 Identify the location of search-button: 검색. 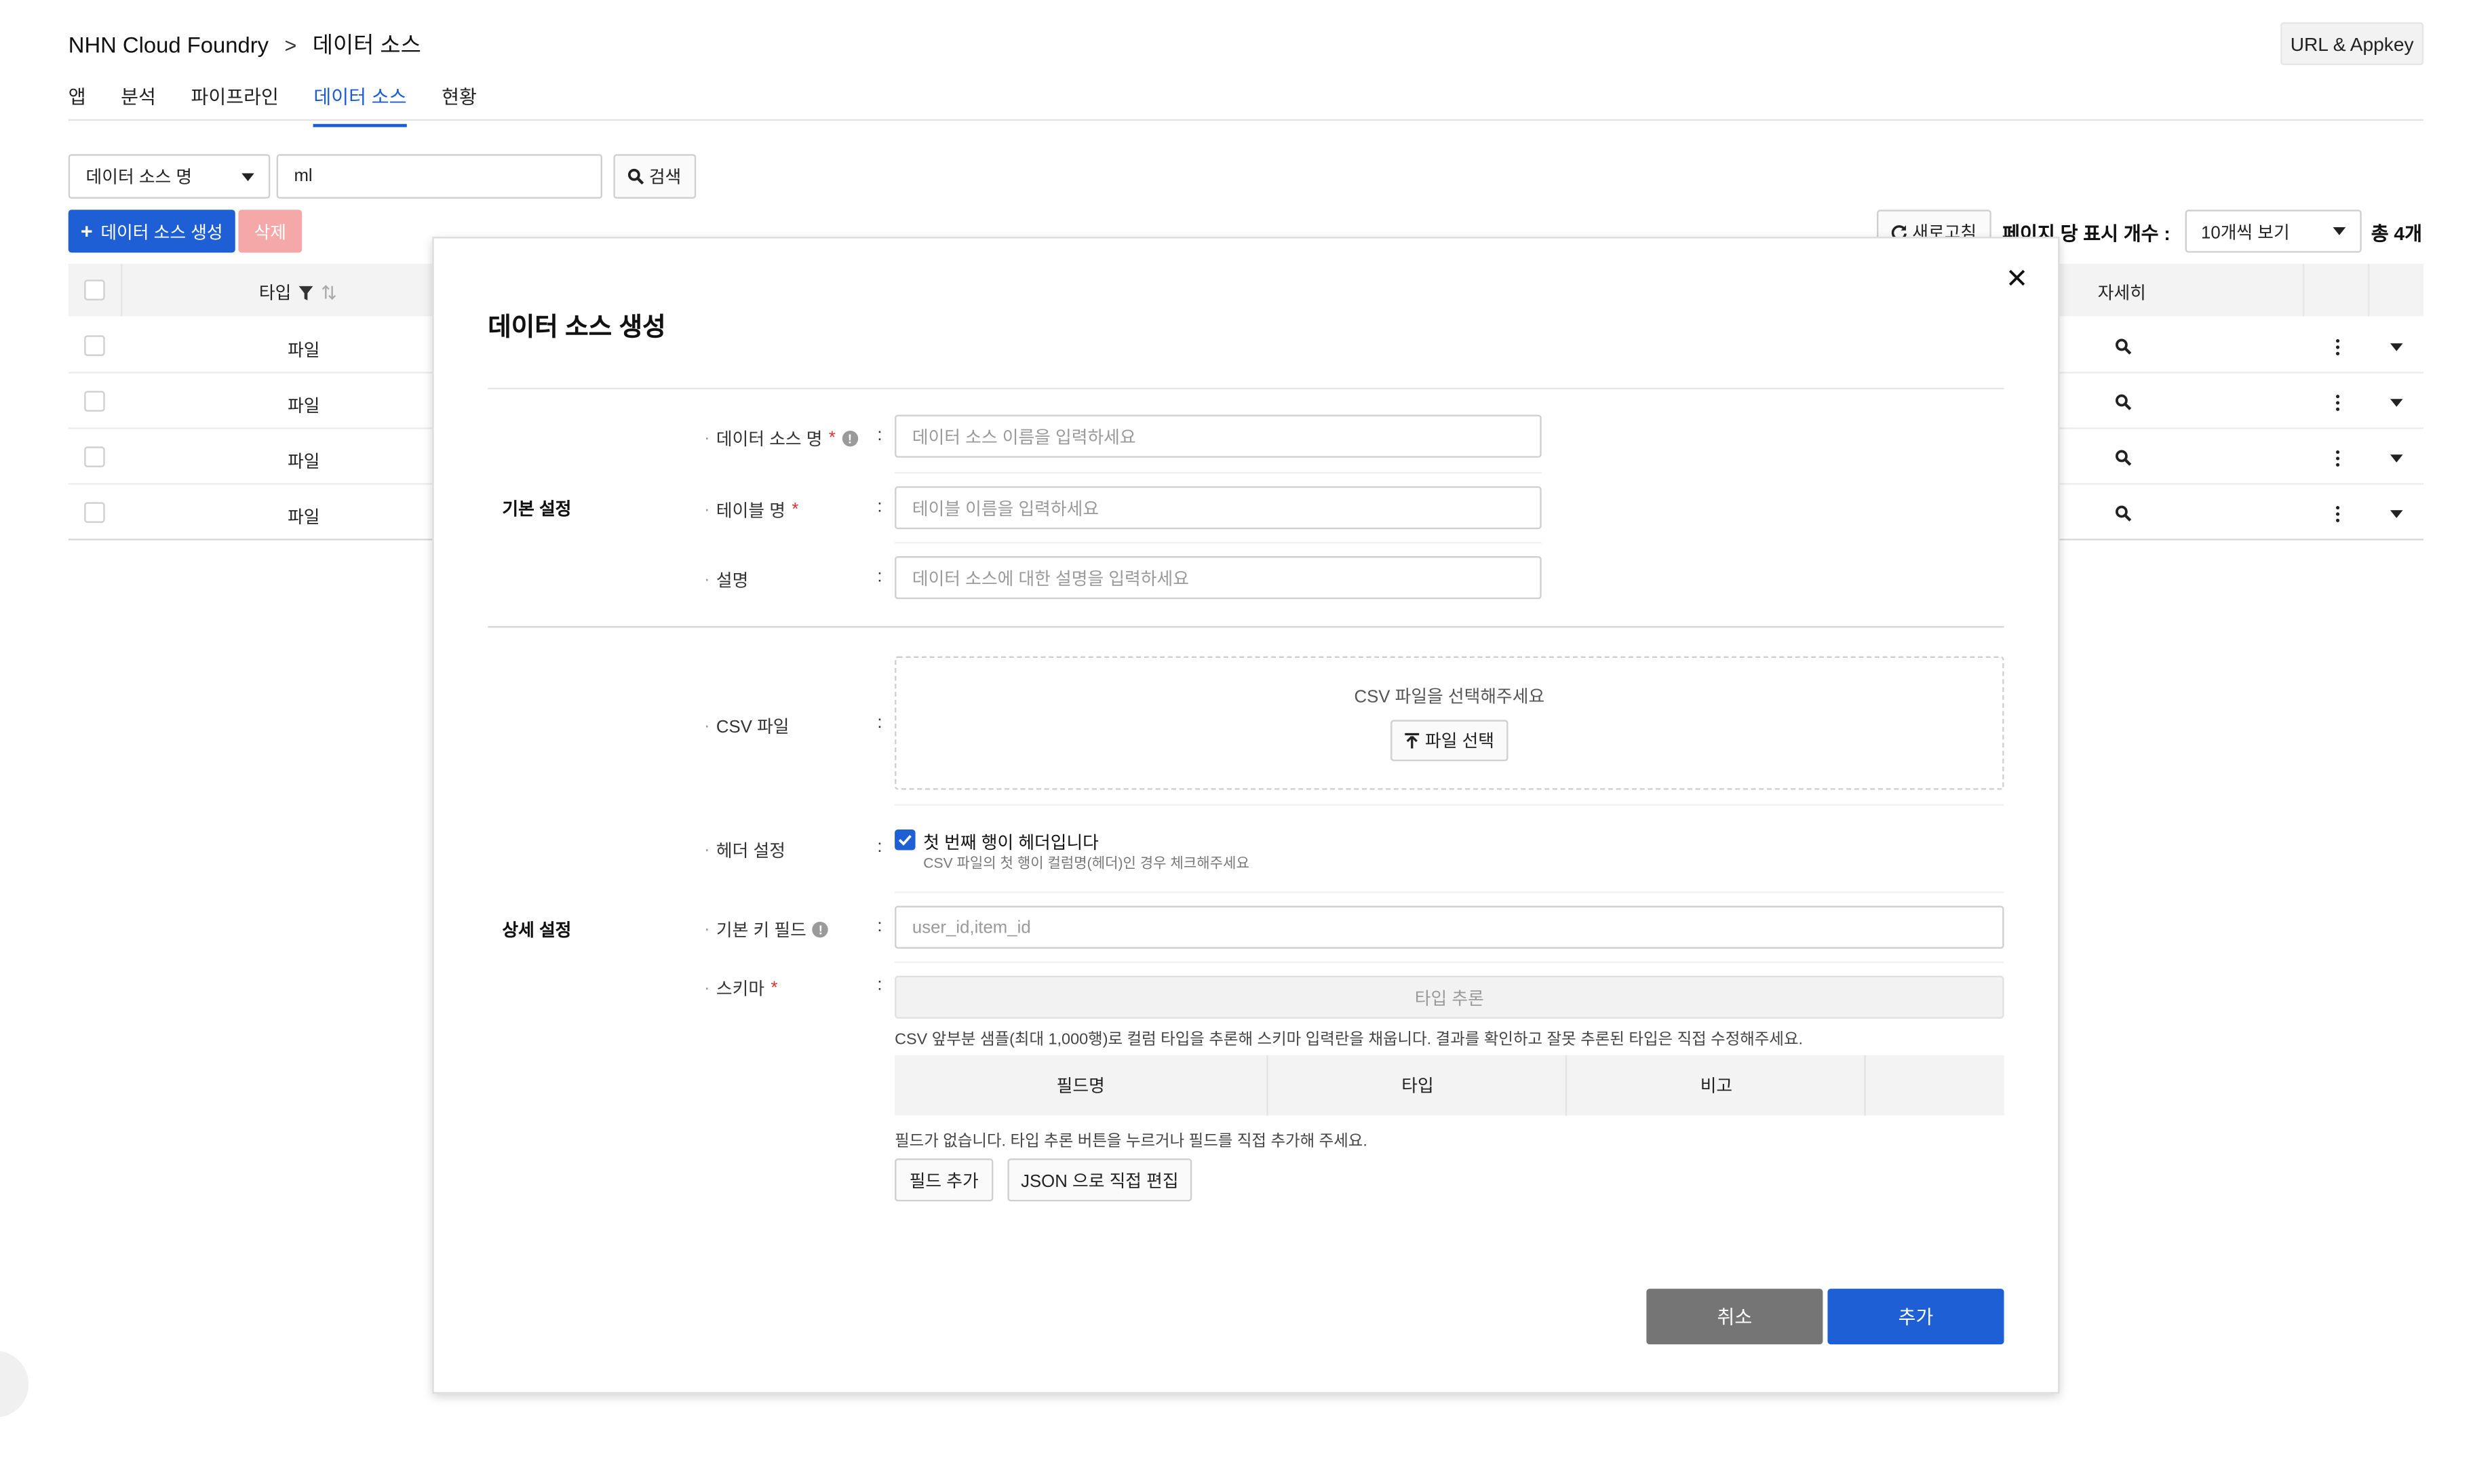
(655, 176).